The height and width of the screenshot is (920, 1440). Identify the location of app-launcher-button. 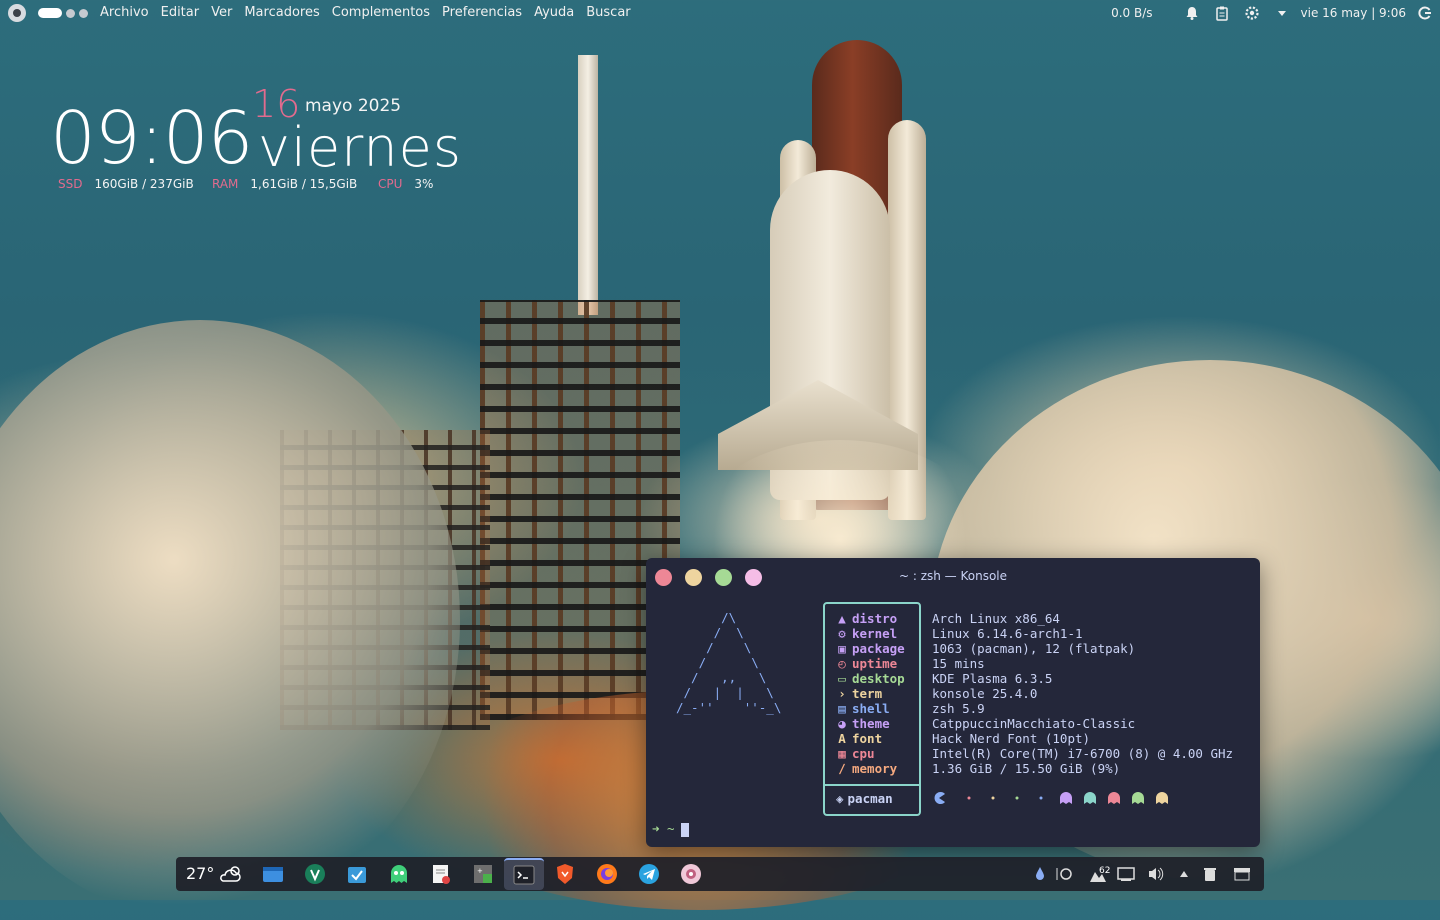
(17, 13).